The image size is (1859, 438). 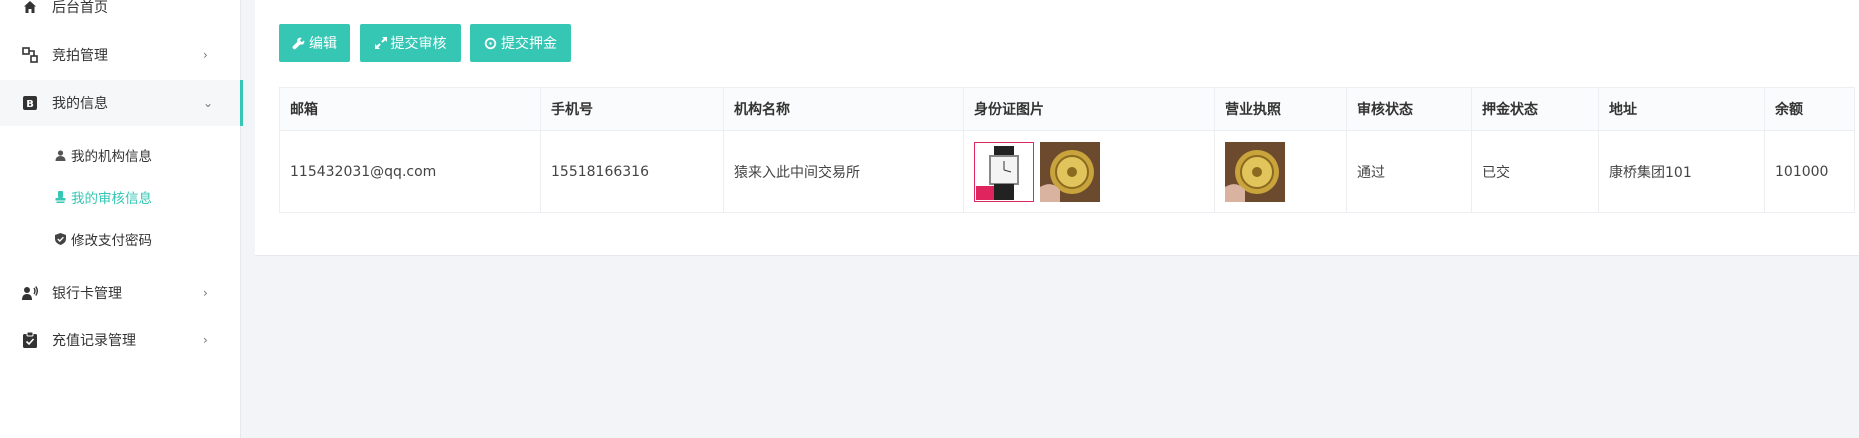 I want to click on cell-deposit-status: 已交, so click(x=1535, y=171).